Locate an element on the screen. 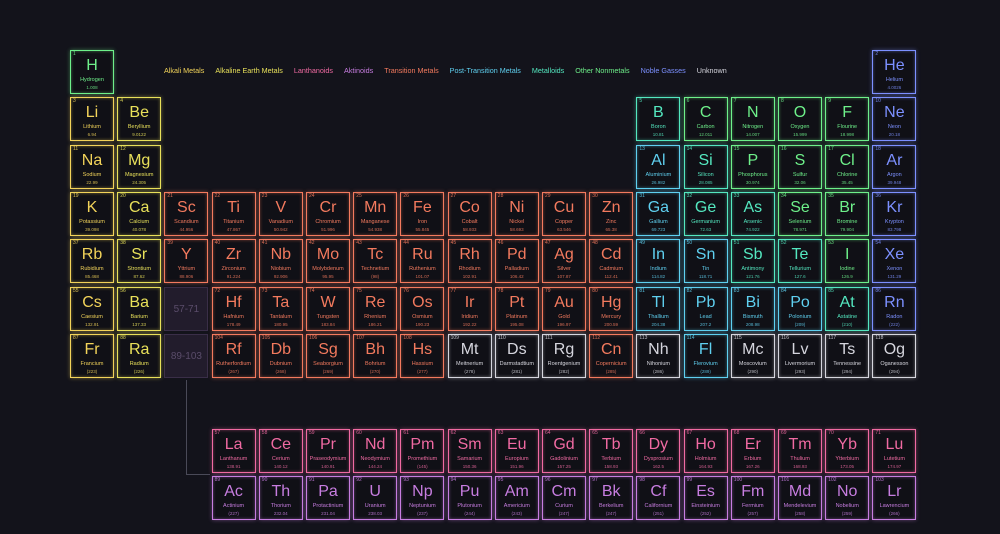 The image size is (1000, 534). element-re: 75 Re Rhenium 186.21 is located at coordinates (375, 308).